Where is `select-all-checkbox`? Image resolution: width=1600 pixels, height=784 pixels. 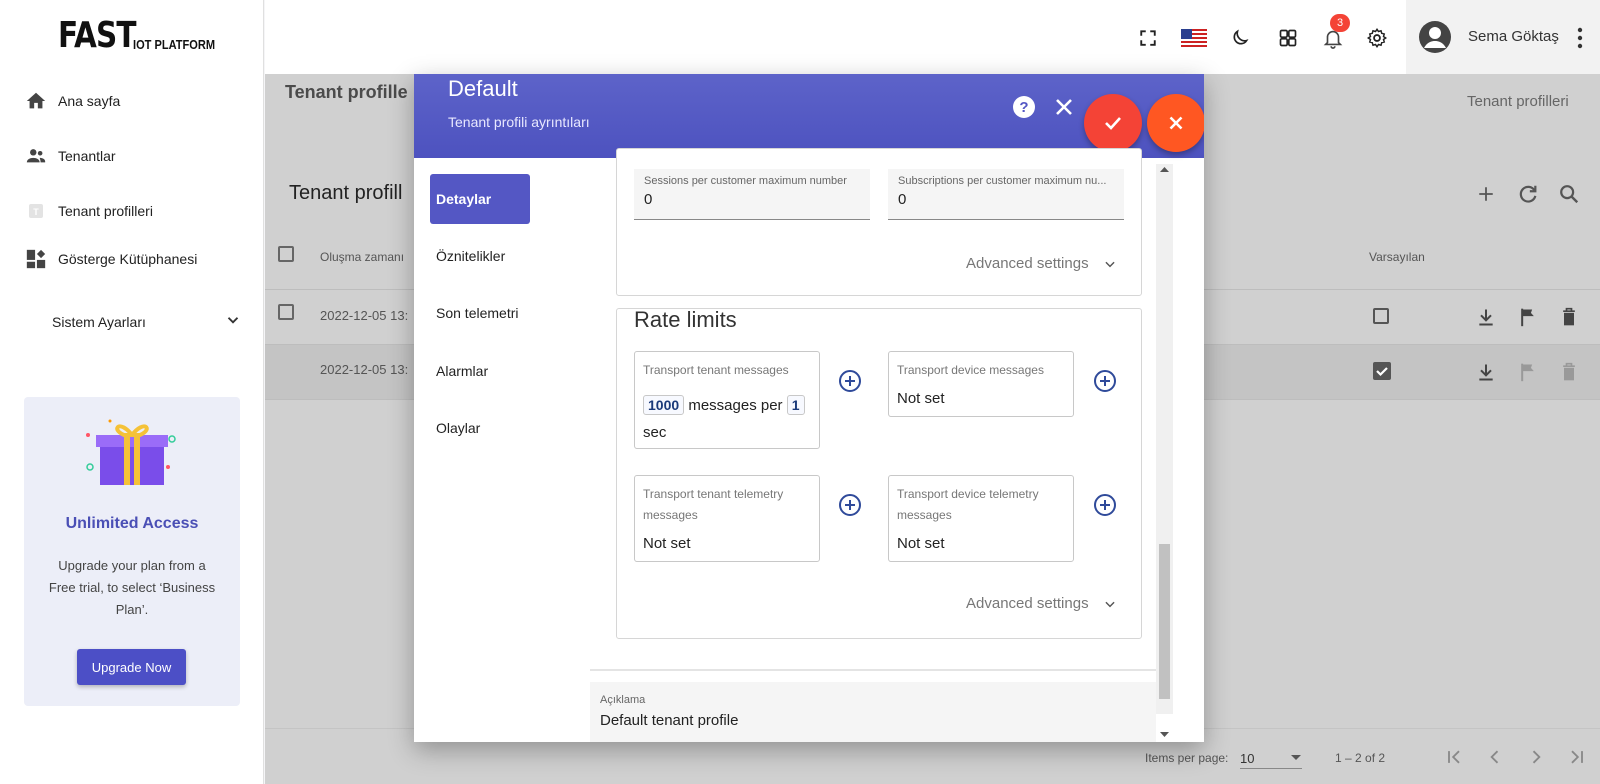 select-all-checkbox is located at coordinates (286, 254).